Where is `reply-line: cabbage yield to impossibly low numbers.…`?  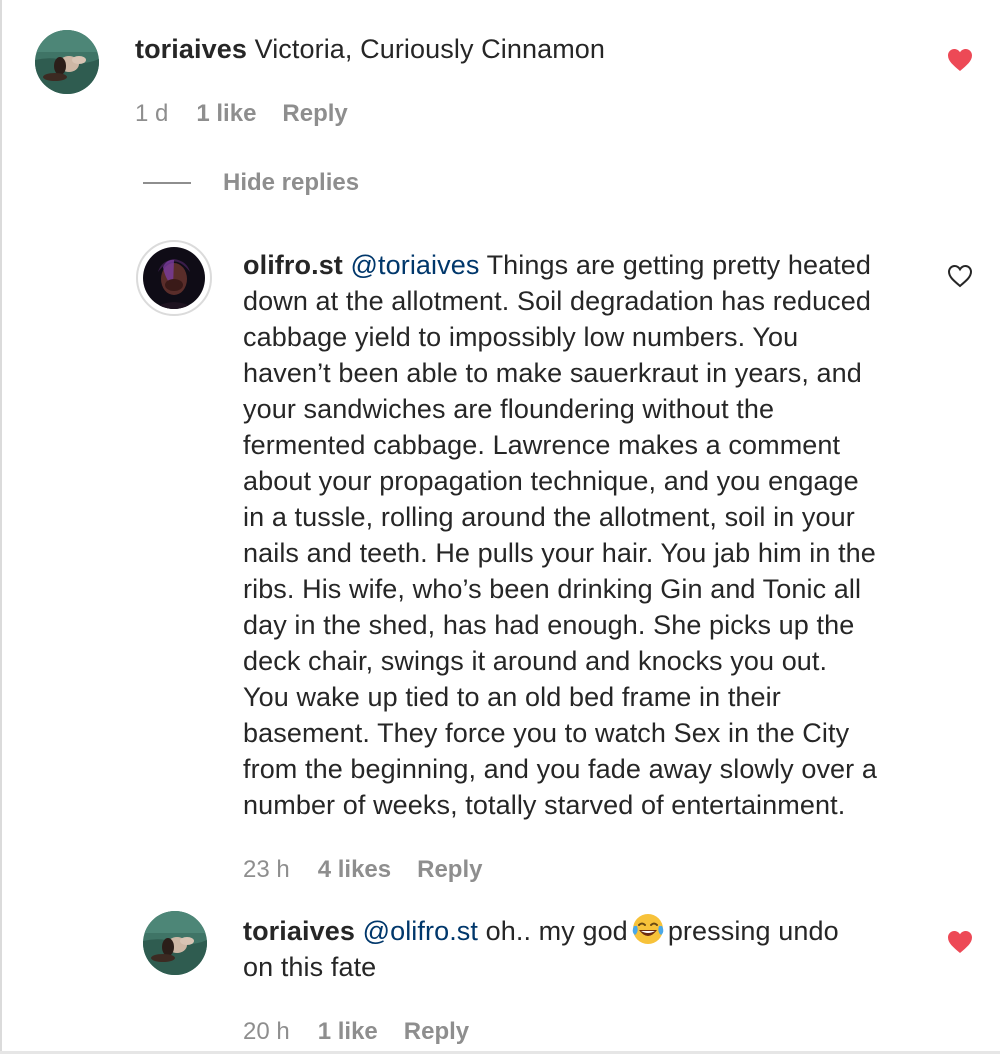 reply-line: cabbage yield to impossibly low numbers.… is located at coordinates (521, 337).